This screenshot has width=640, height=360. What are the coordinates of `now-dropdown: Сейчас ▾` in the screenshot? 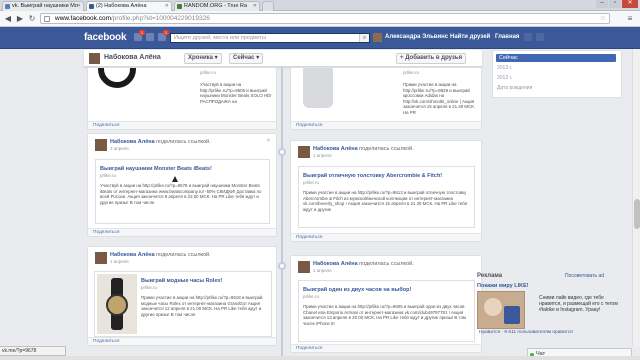 It's located at (246, 58).